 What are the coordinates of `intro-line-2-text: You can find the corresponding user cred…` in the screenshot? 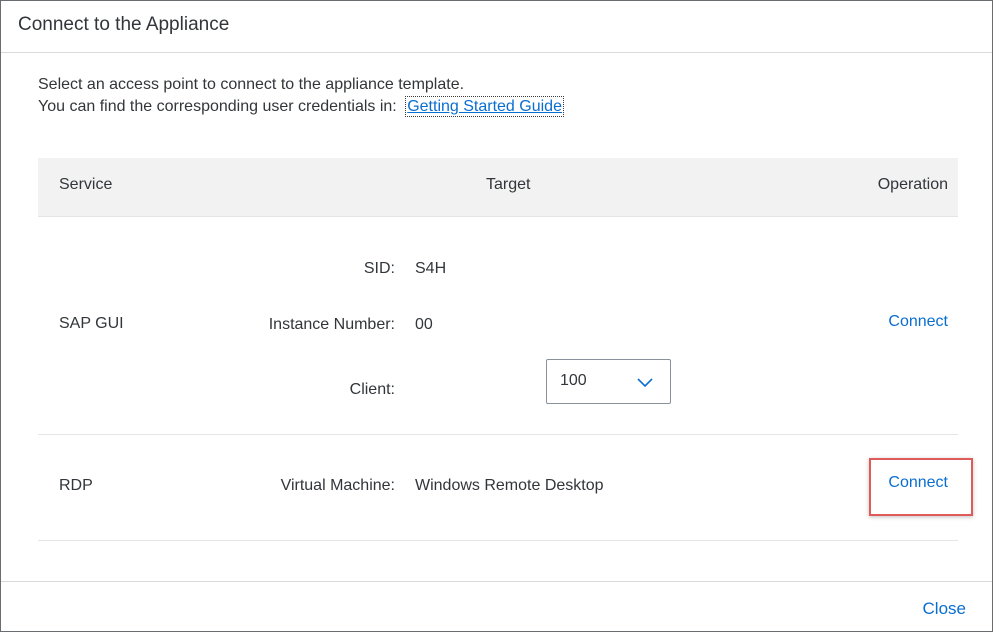 It's located at (217, 106).